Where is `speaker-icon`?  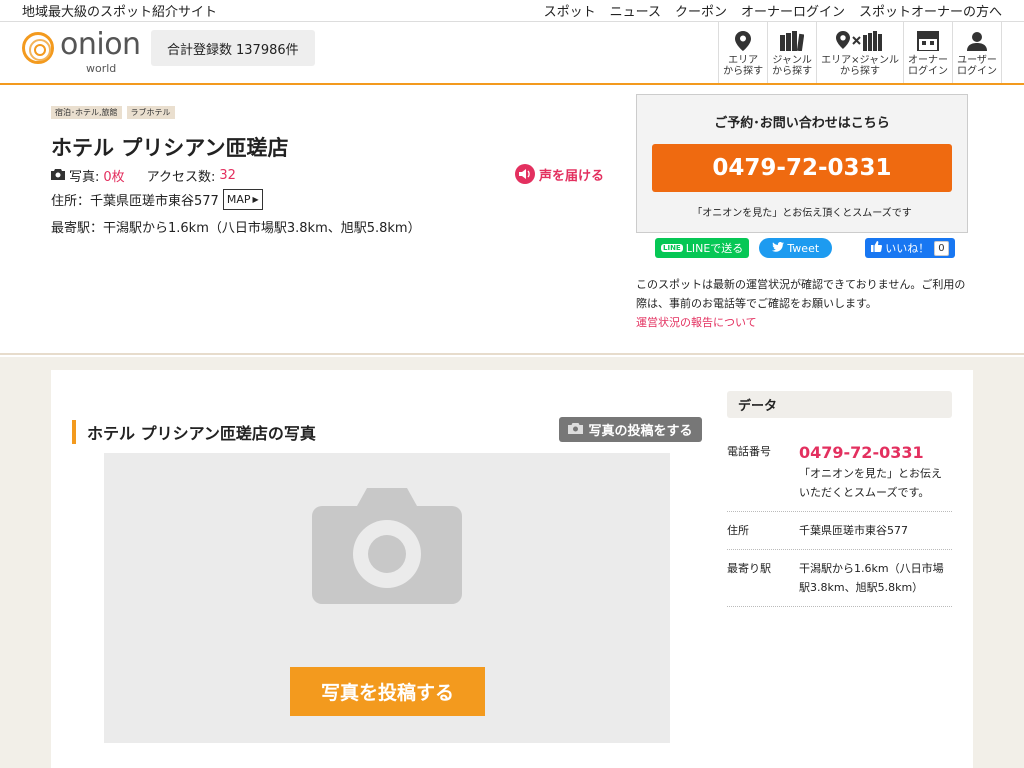 speaker-icon is located at coordinates (525, 174).